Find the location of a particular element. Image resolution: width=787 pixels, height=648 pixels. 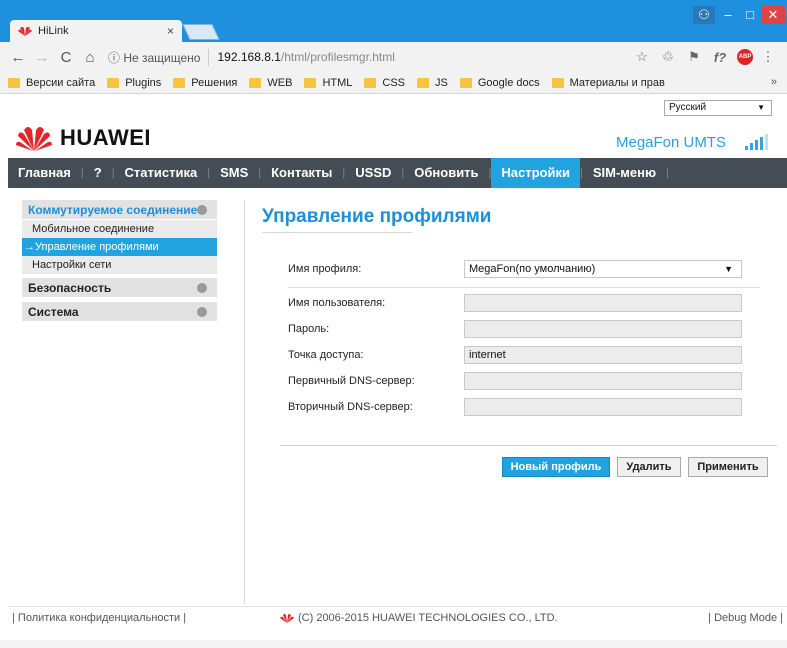

dns2-label: Вторичный DNS-сервер: is located at coordinates (350, 407).